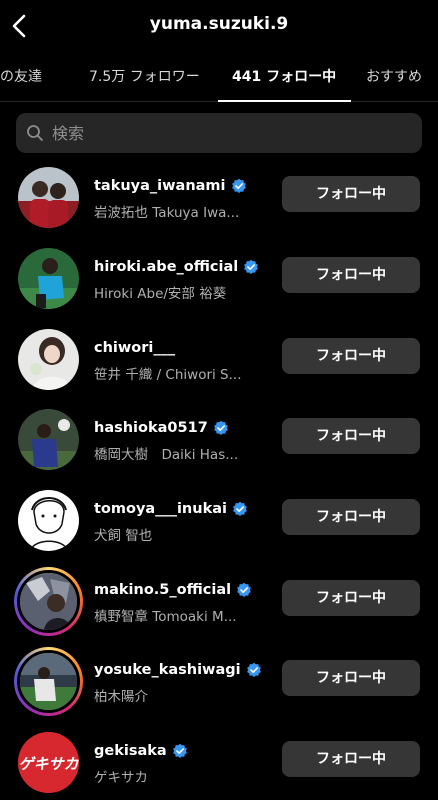  I want to click on tab-suggested: おすすめ, so click(394, 76).